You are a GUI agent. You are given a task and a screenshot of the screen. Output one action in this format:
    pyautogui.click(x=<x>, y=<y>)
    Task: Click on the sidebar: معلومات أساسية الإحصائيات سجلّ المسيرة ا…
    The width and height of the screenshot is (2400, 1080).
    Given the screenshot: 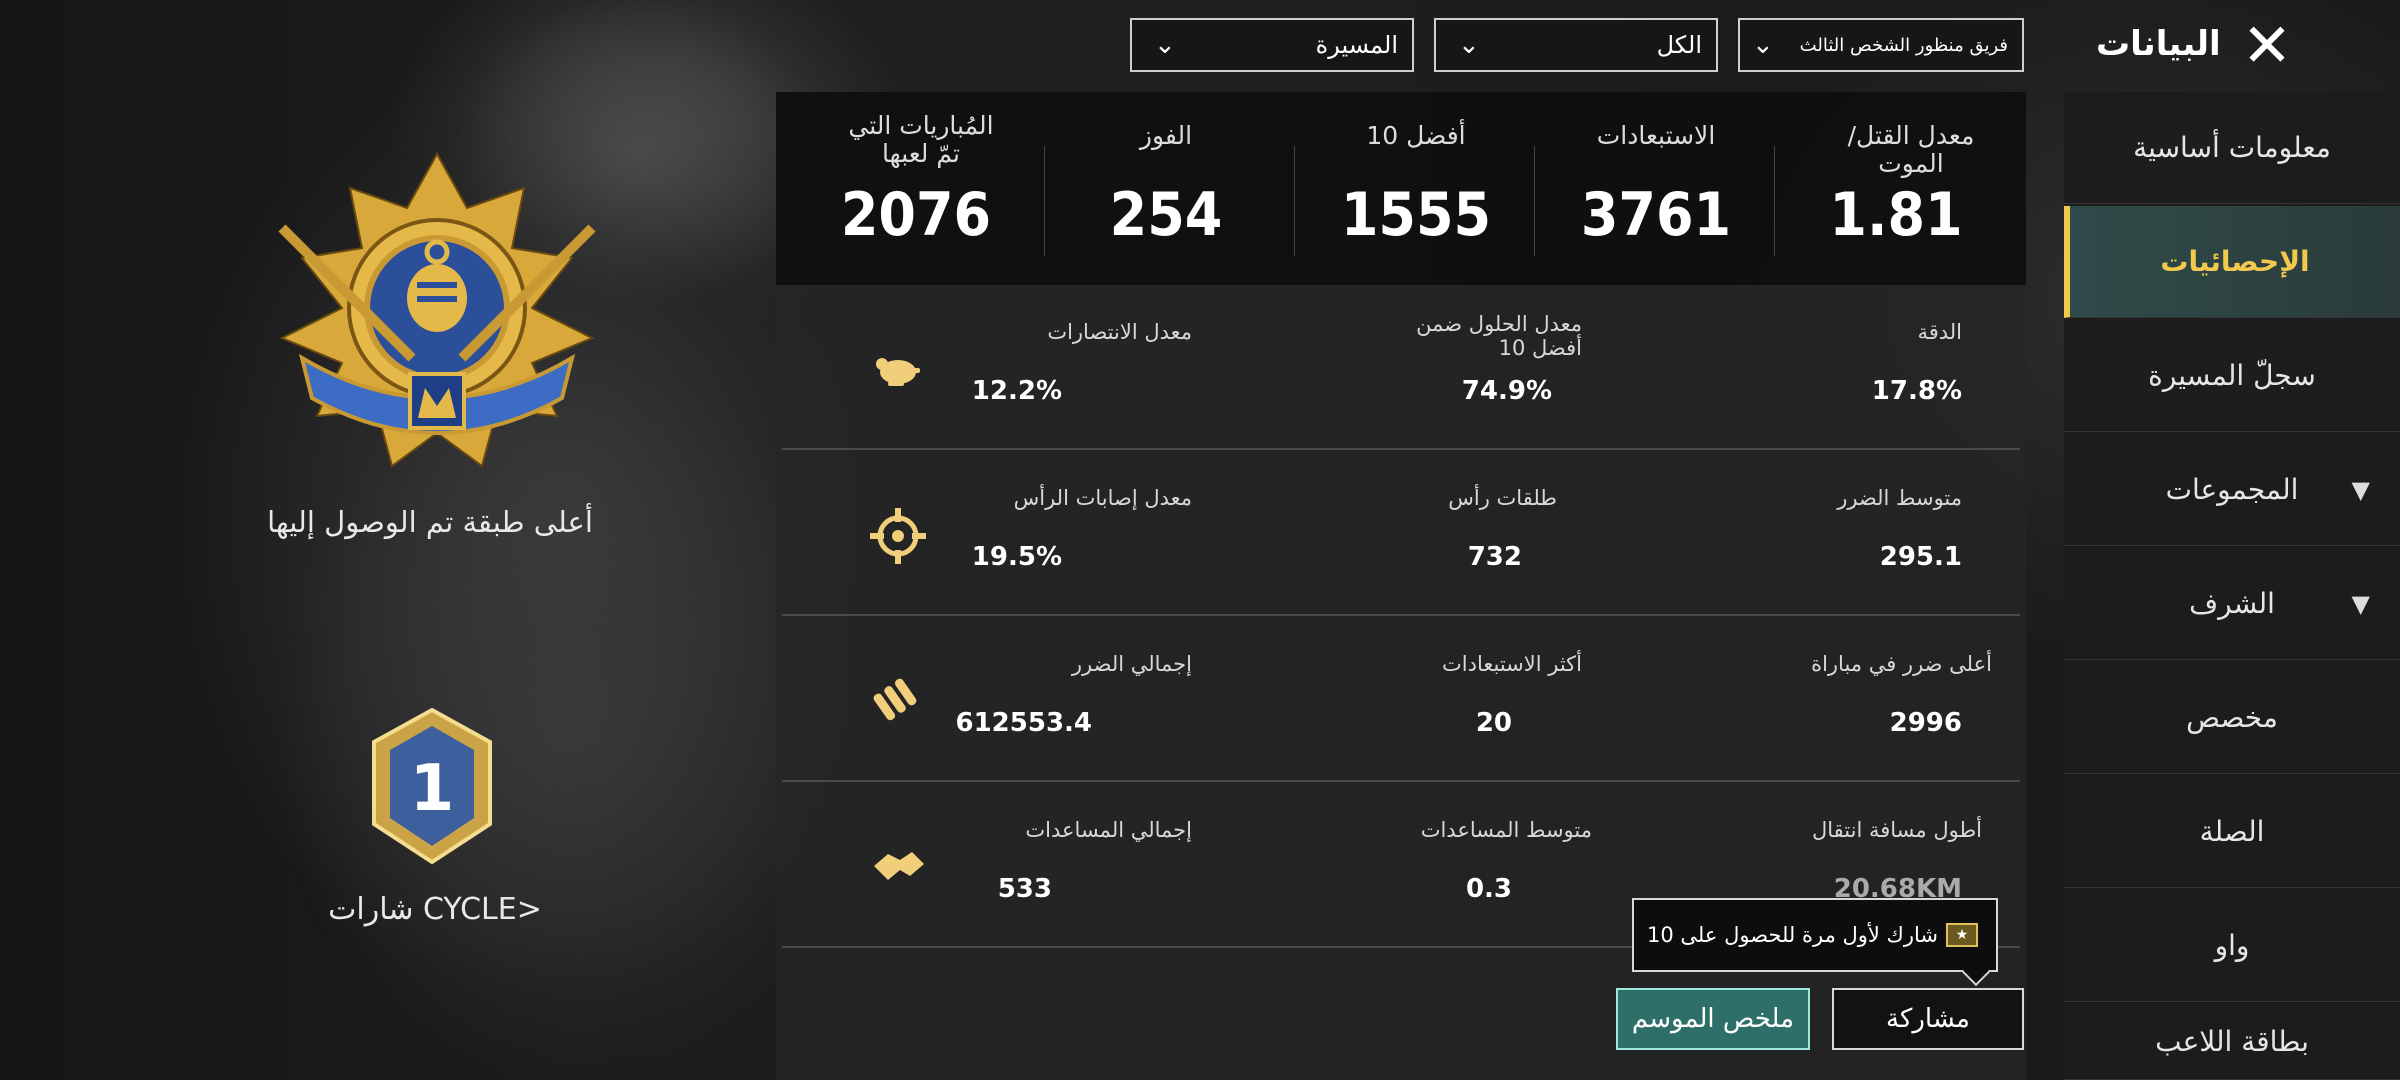 What is the action you would take?
    pyautogui.click(x=2232, y=586)
    